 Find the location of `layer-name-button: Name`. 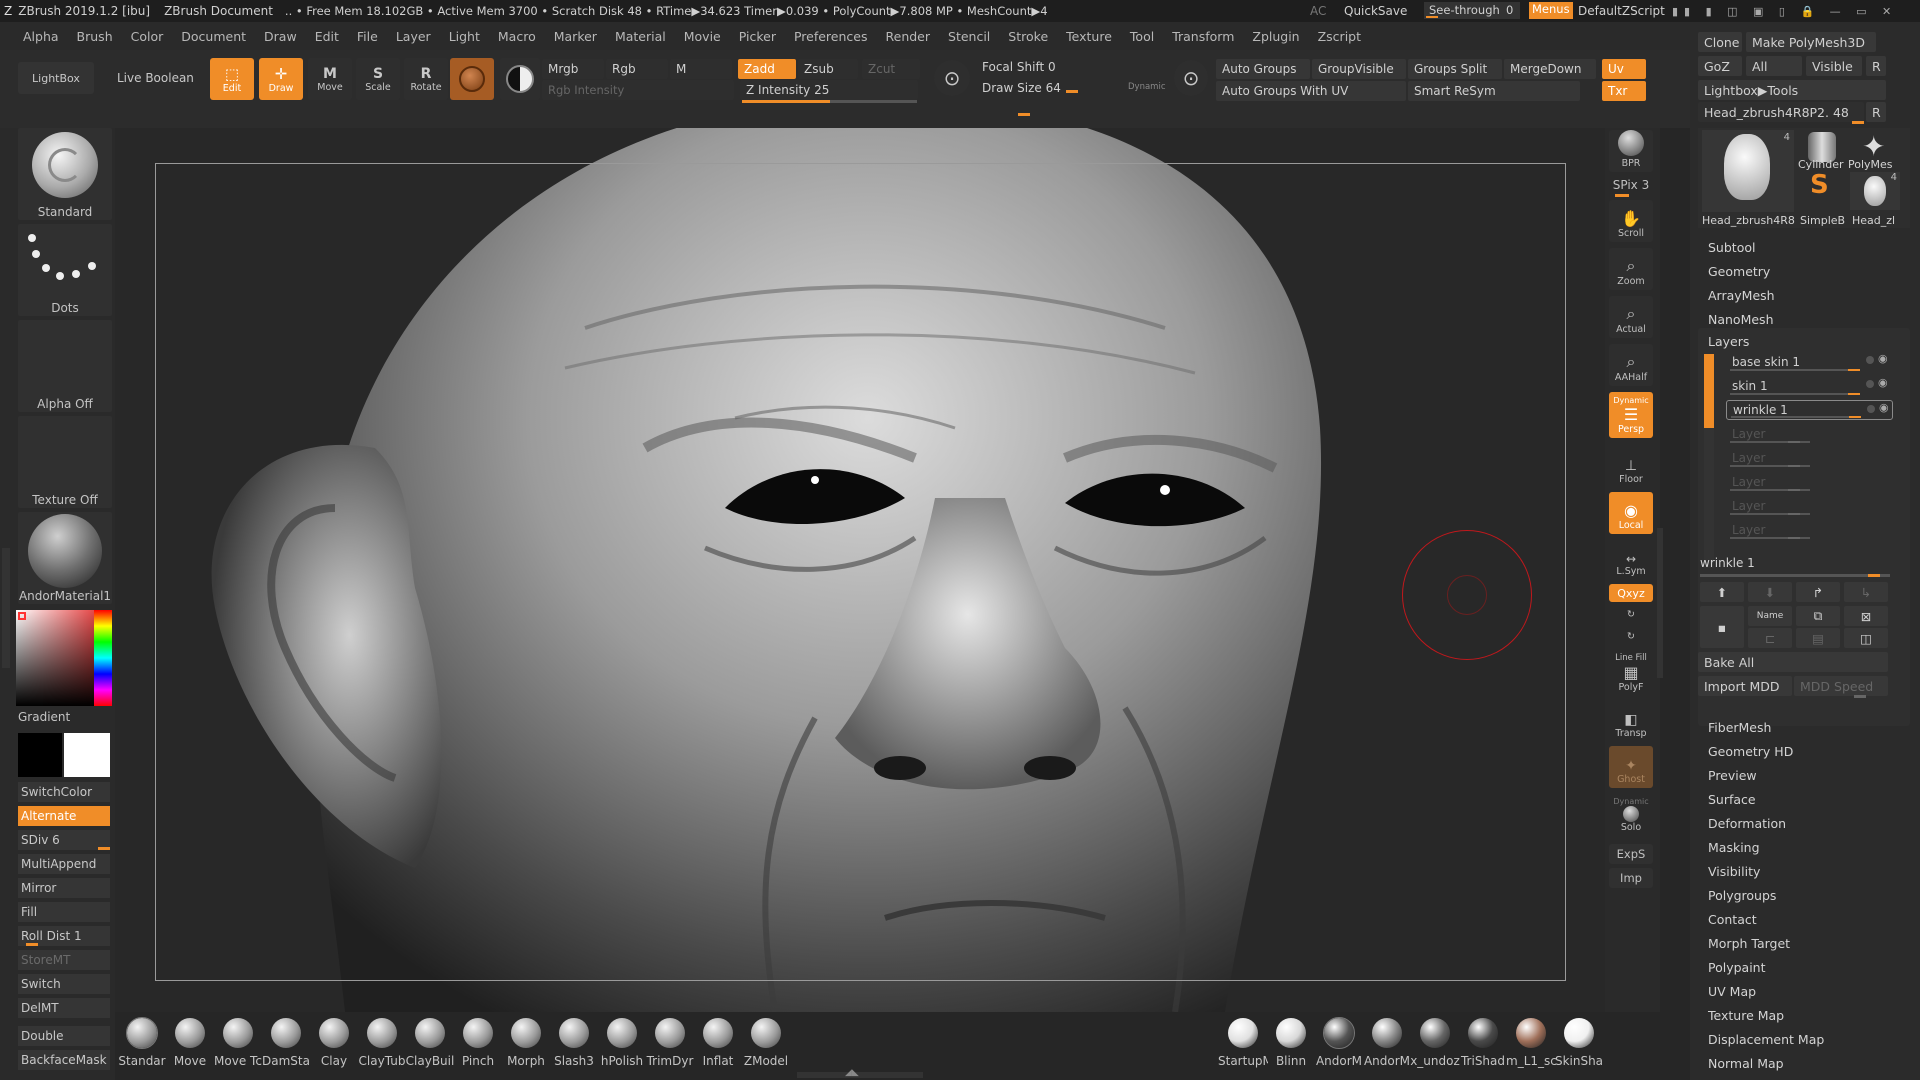

layer-name-button: Name is located at coordinates (1770, 616).